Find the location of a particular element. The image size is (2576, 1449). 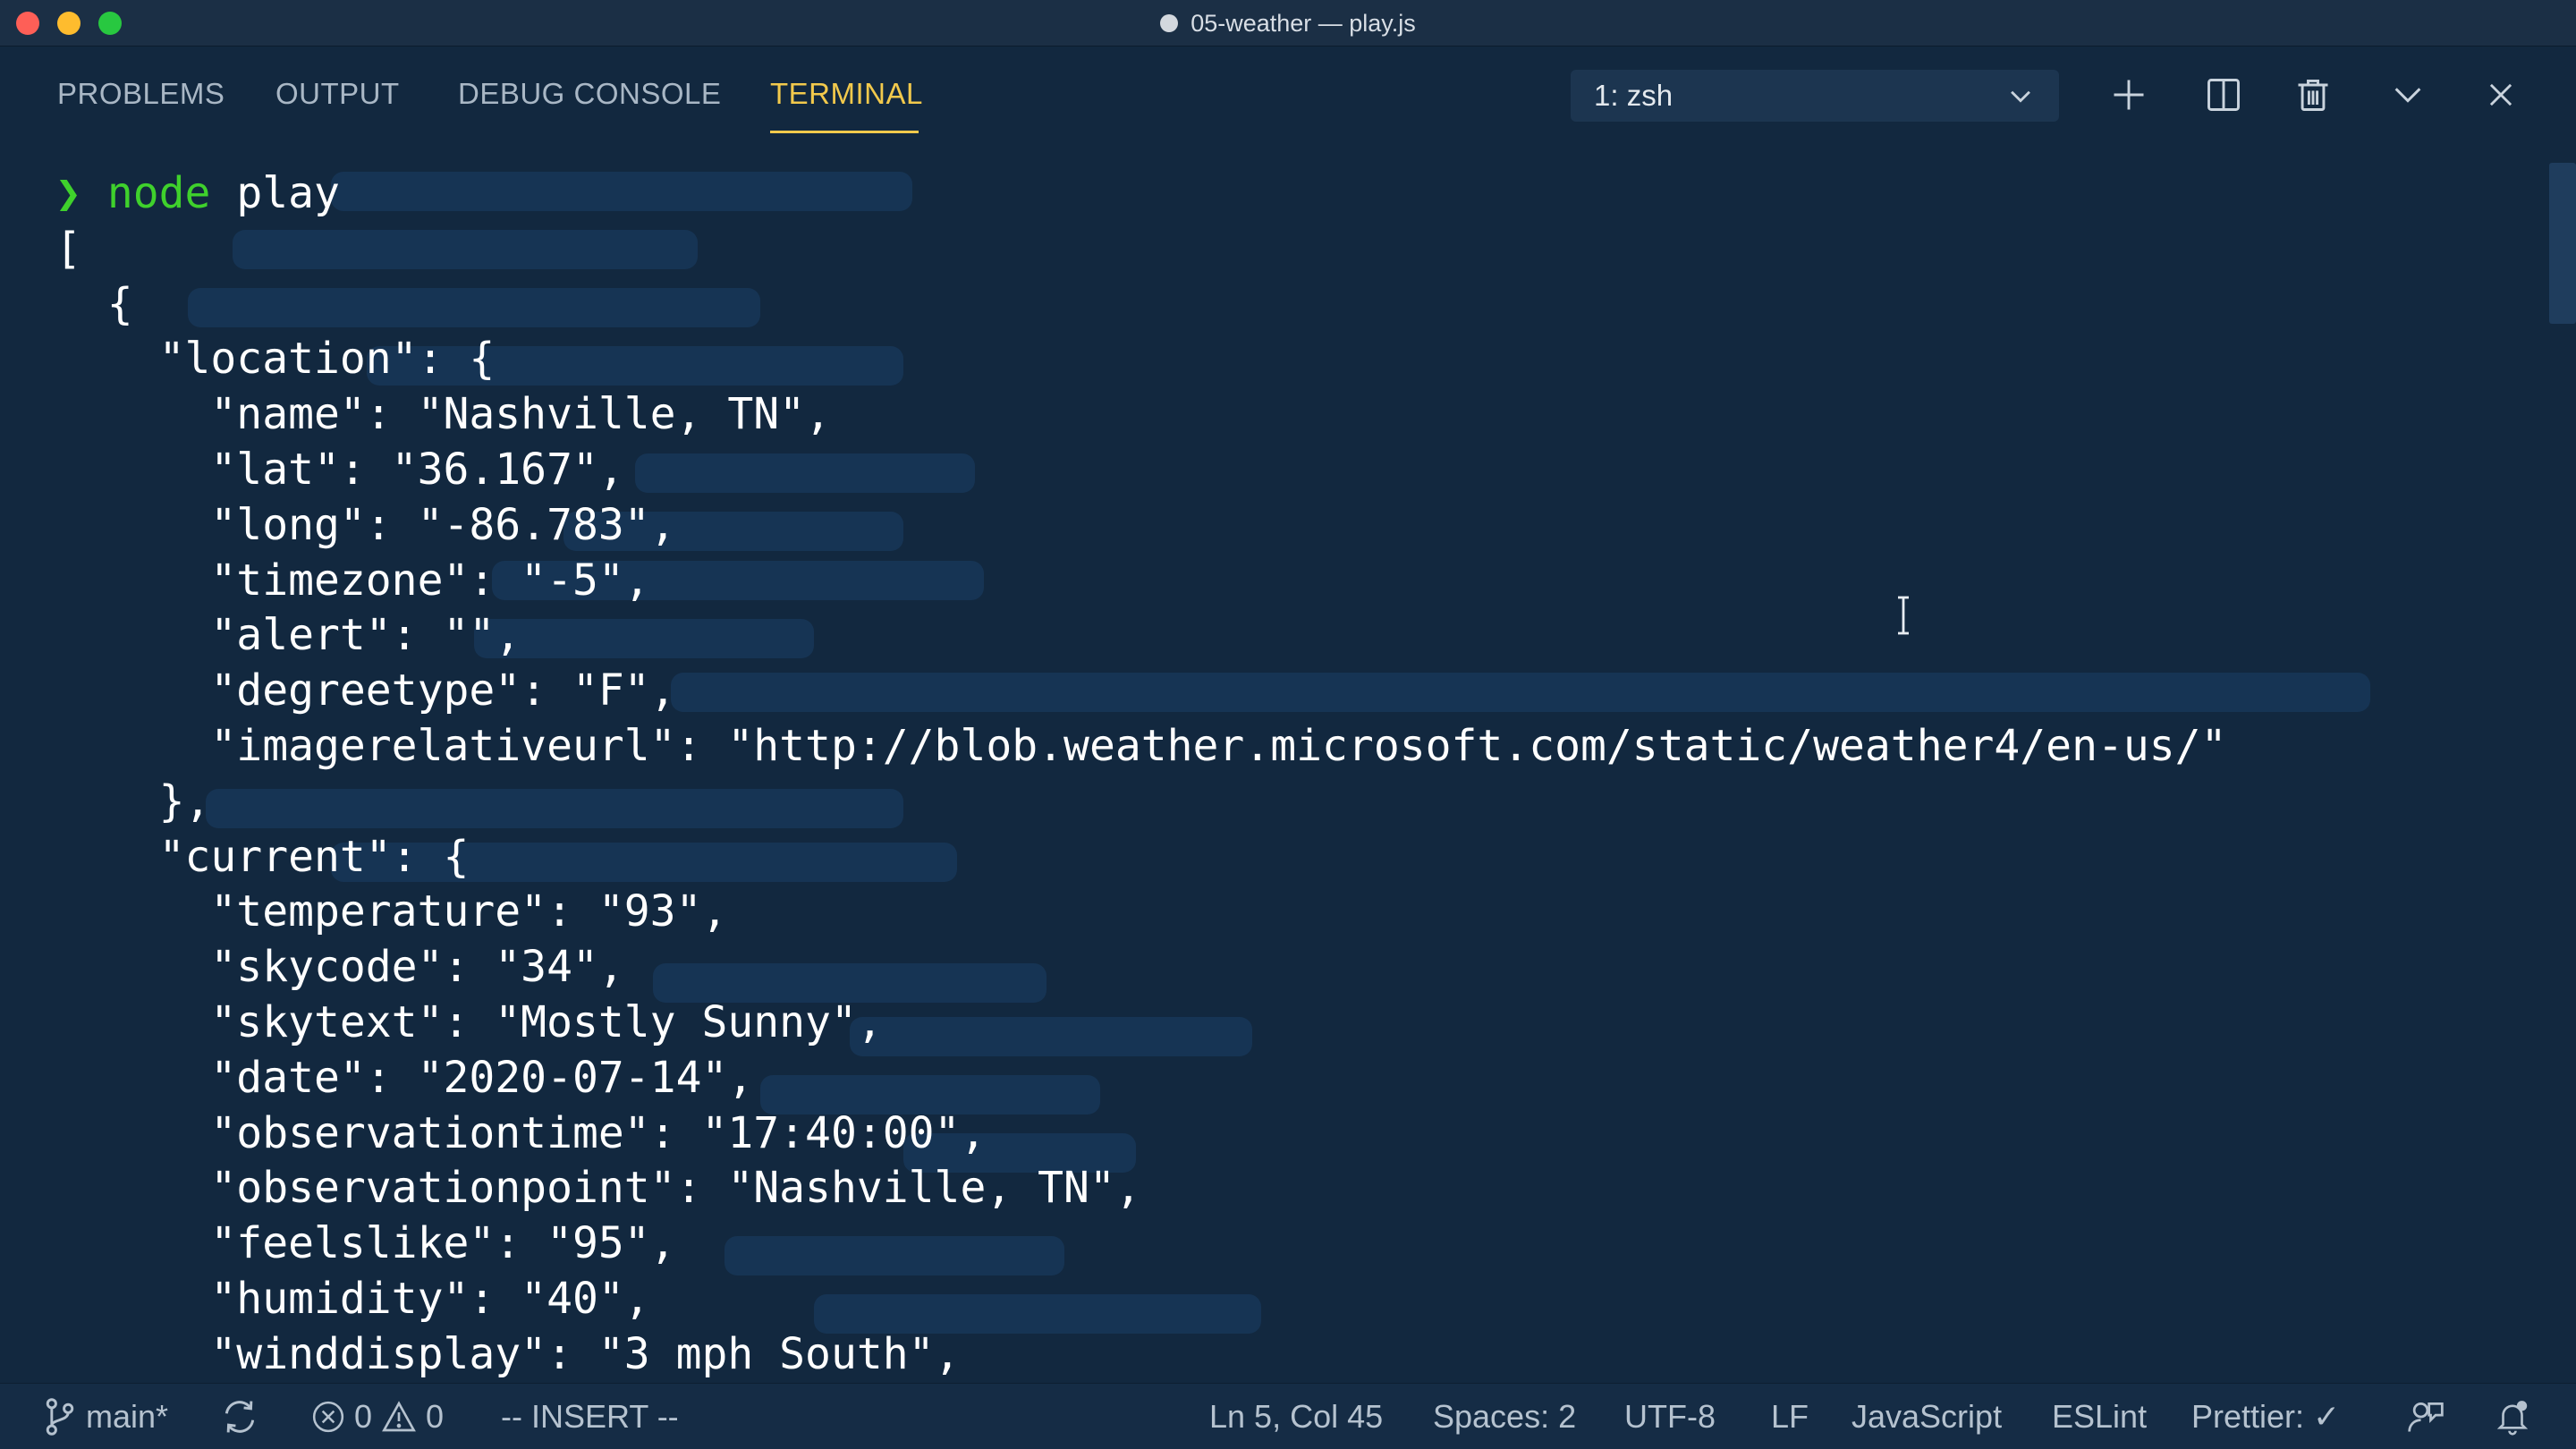

output-line: "winddisplay": "3 mph South", is located at coordinates (508, 1353).